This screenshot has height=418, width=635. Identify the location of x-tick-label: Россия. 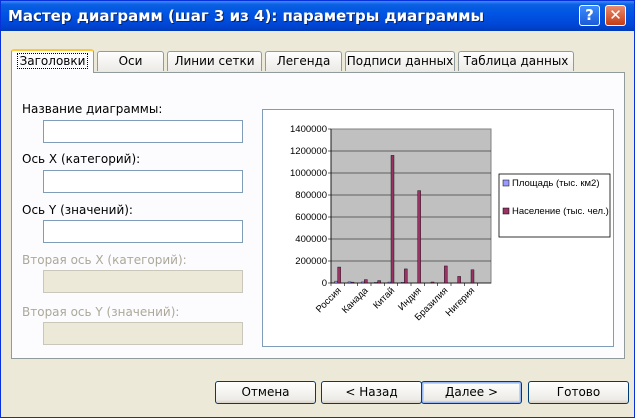
(329, 300).